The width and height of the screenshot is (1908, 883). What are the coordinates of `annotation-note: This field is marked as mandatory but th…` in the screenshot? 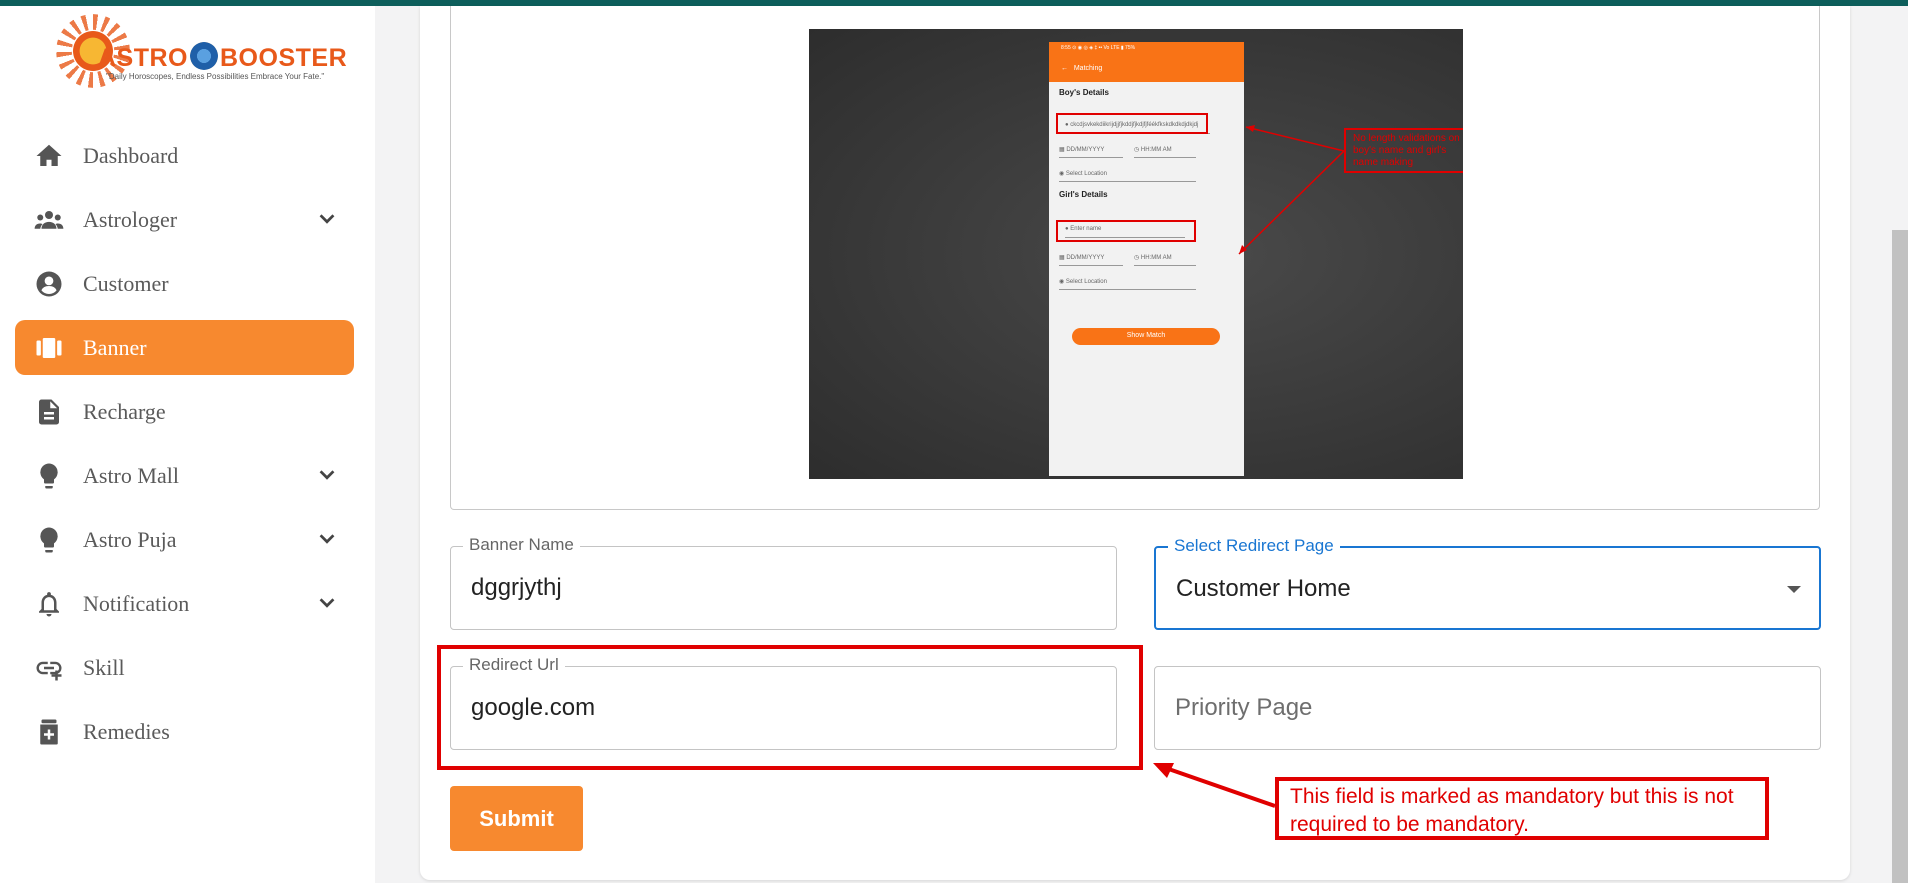 It's located at (1522, 808).